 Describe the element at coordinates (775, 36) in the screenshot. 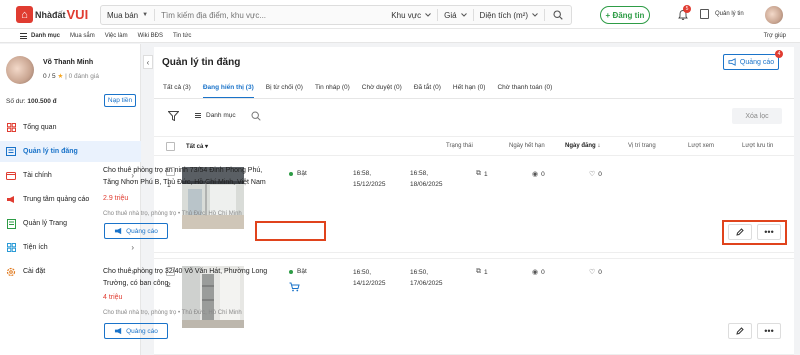

I see `help-link: Trợ giúp` at that location.